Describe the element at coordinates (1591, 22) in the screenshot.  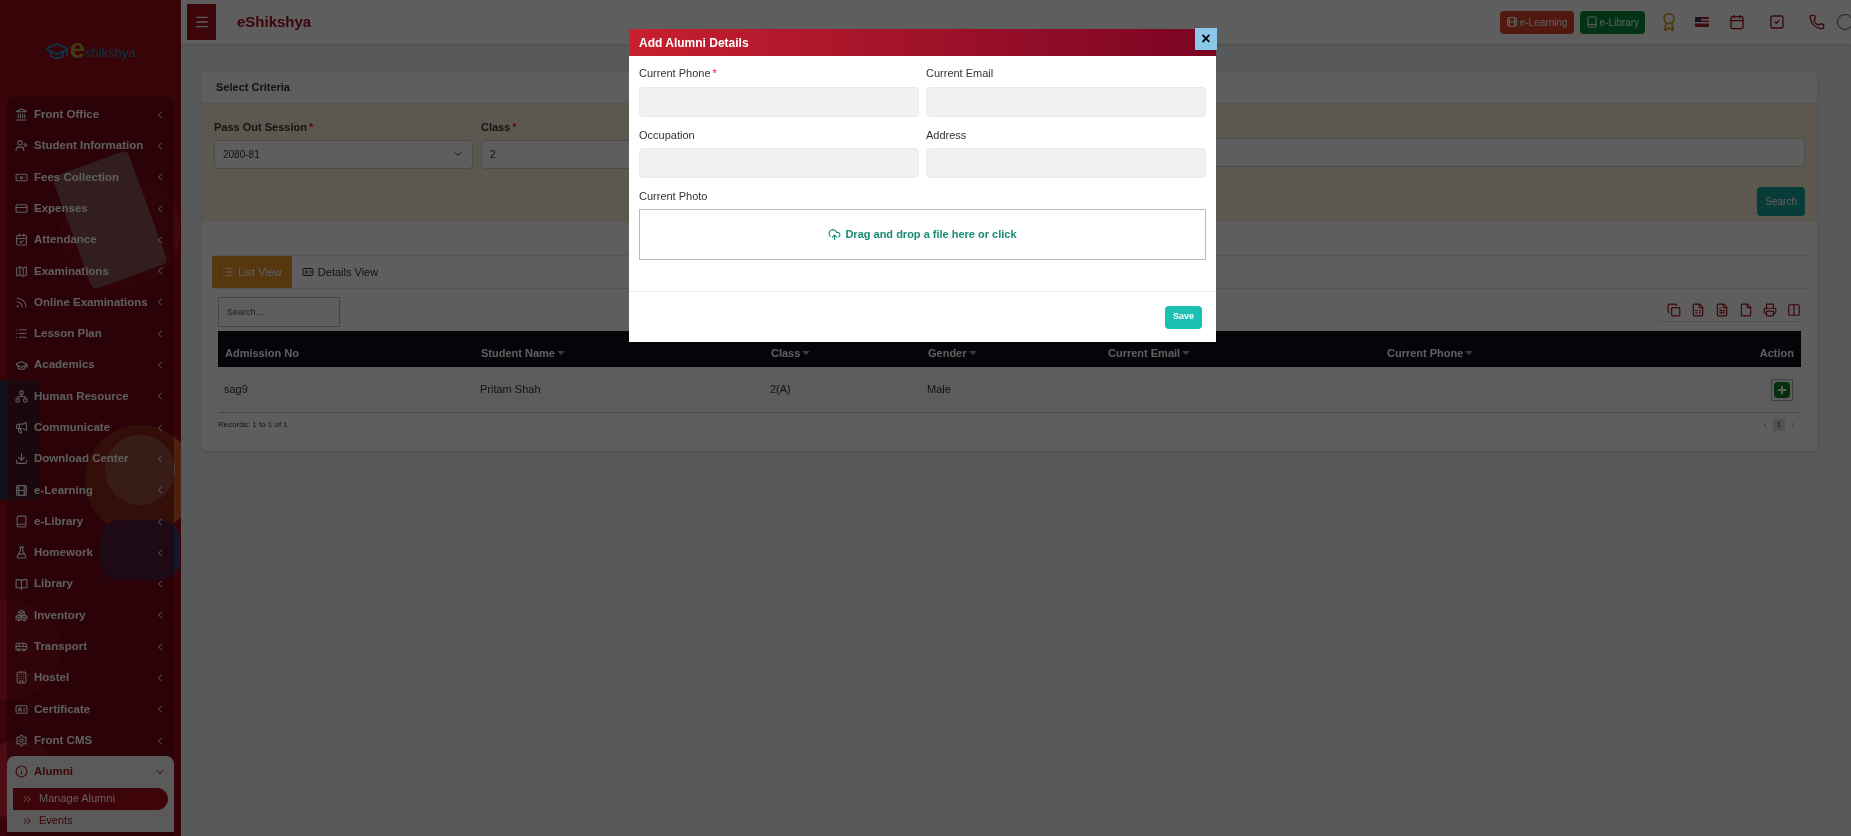
I see `book-icon` at that location.